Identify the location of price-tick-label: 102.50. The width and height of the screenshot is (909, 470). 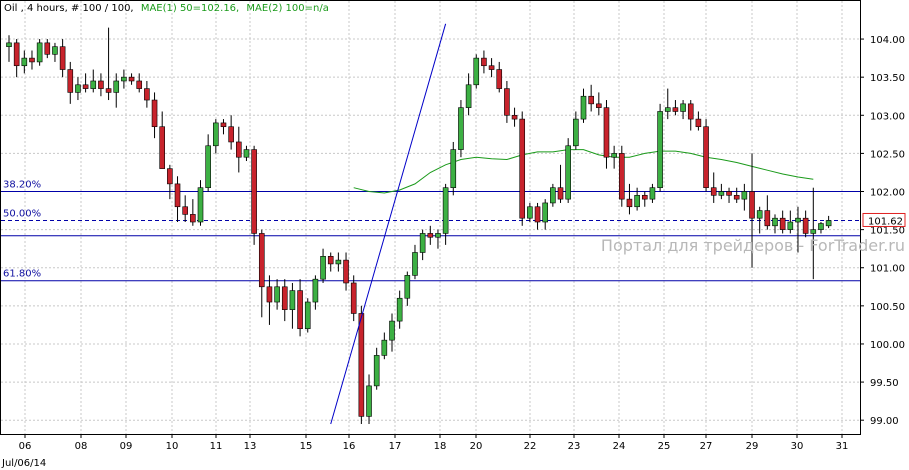
(887, 154).